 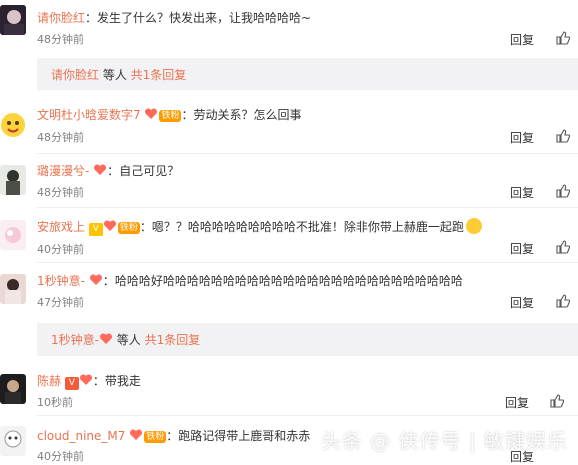 I want to click on username: cloud_nine_M7, so click(x=81, y=436).